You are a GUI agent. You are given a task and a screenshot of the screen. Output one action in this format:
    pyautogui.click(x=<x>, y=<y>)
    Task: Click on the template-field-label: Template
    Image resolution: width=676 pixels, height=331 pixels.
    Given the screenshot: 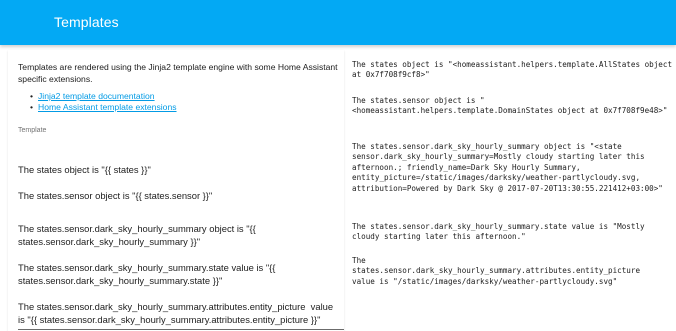 What is the action you would take?
    pyautogui.click(x=32, y=130)
    